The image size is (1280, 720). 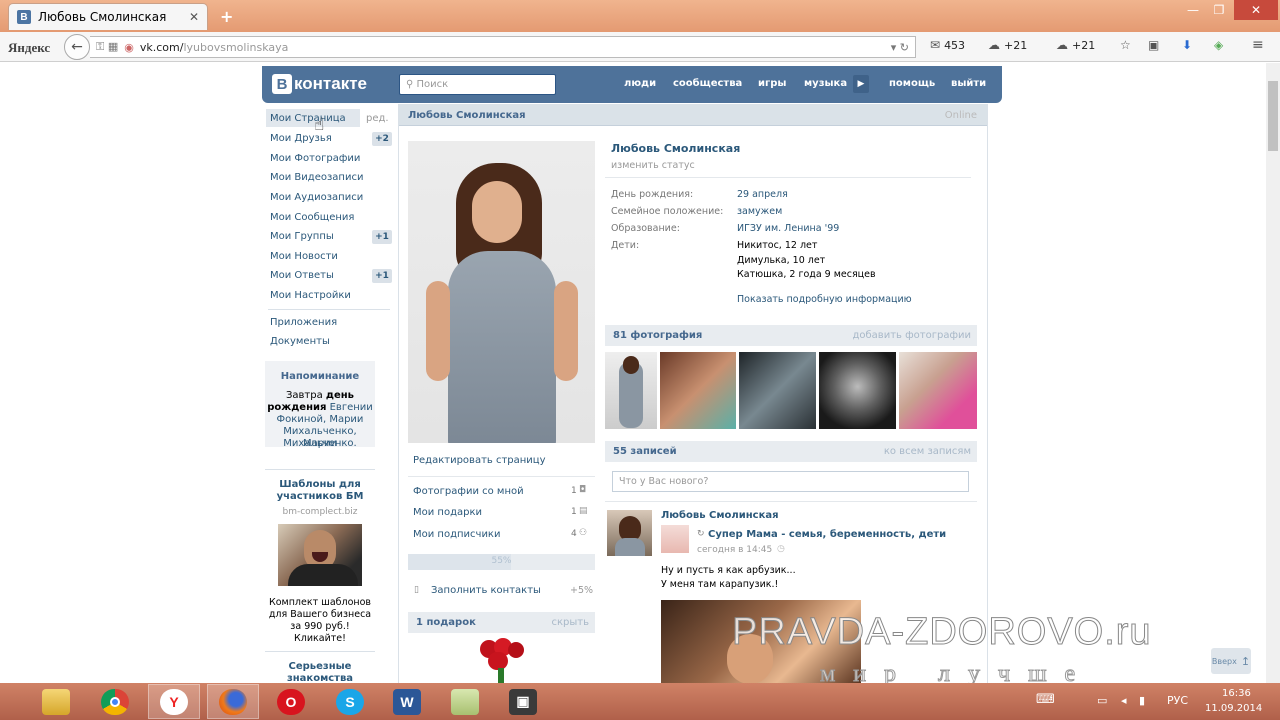 I want to click on taskbar-word: W, so click(x=407, y=701).